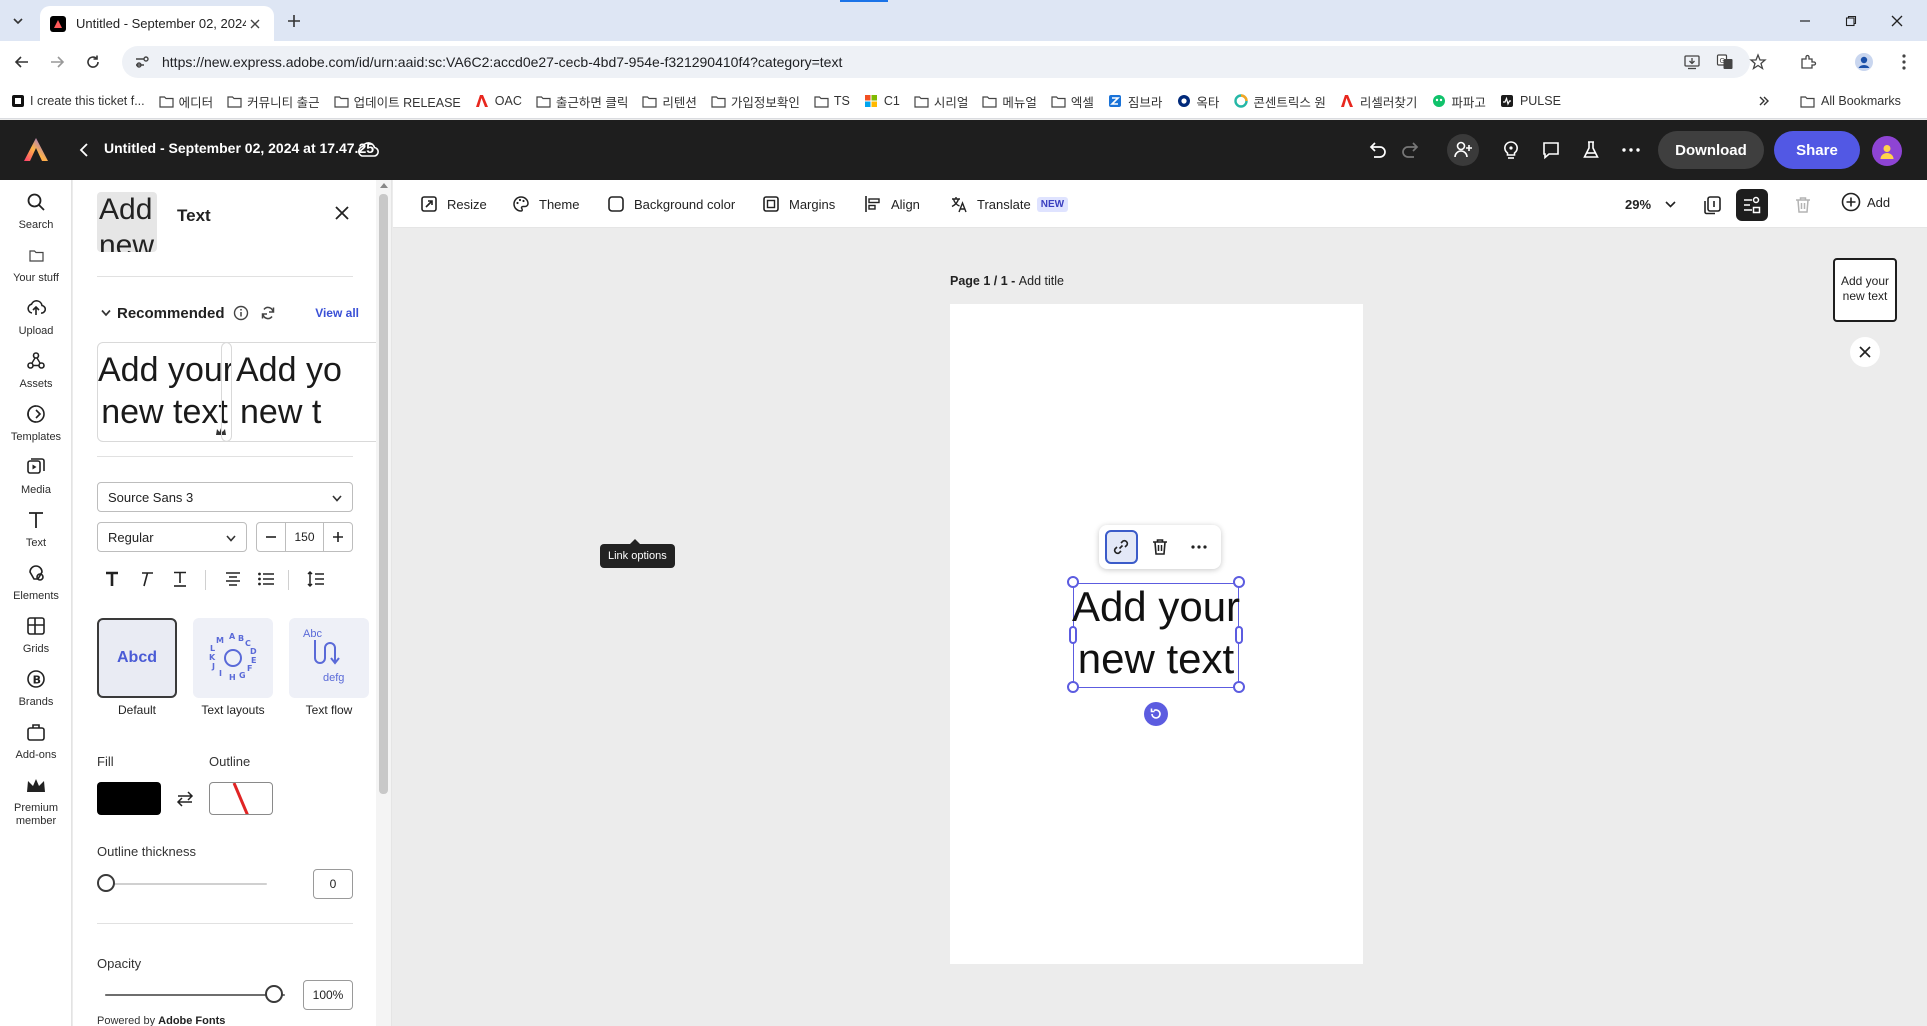 The width and height of the screenshot is (1927, 1026). I want to click on site-info-icon, so click(142, 62).